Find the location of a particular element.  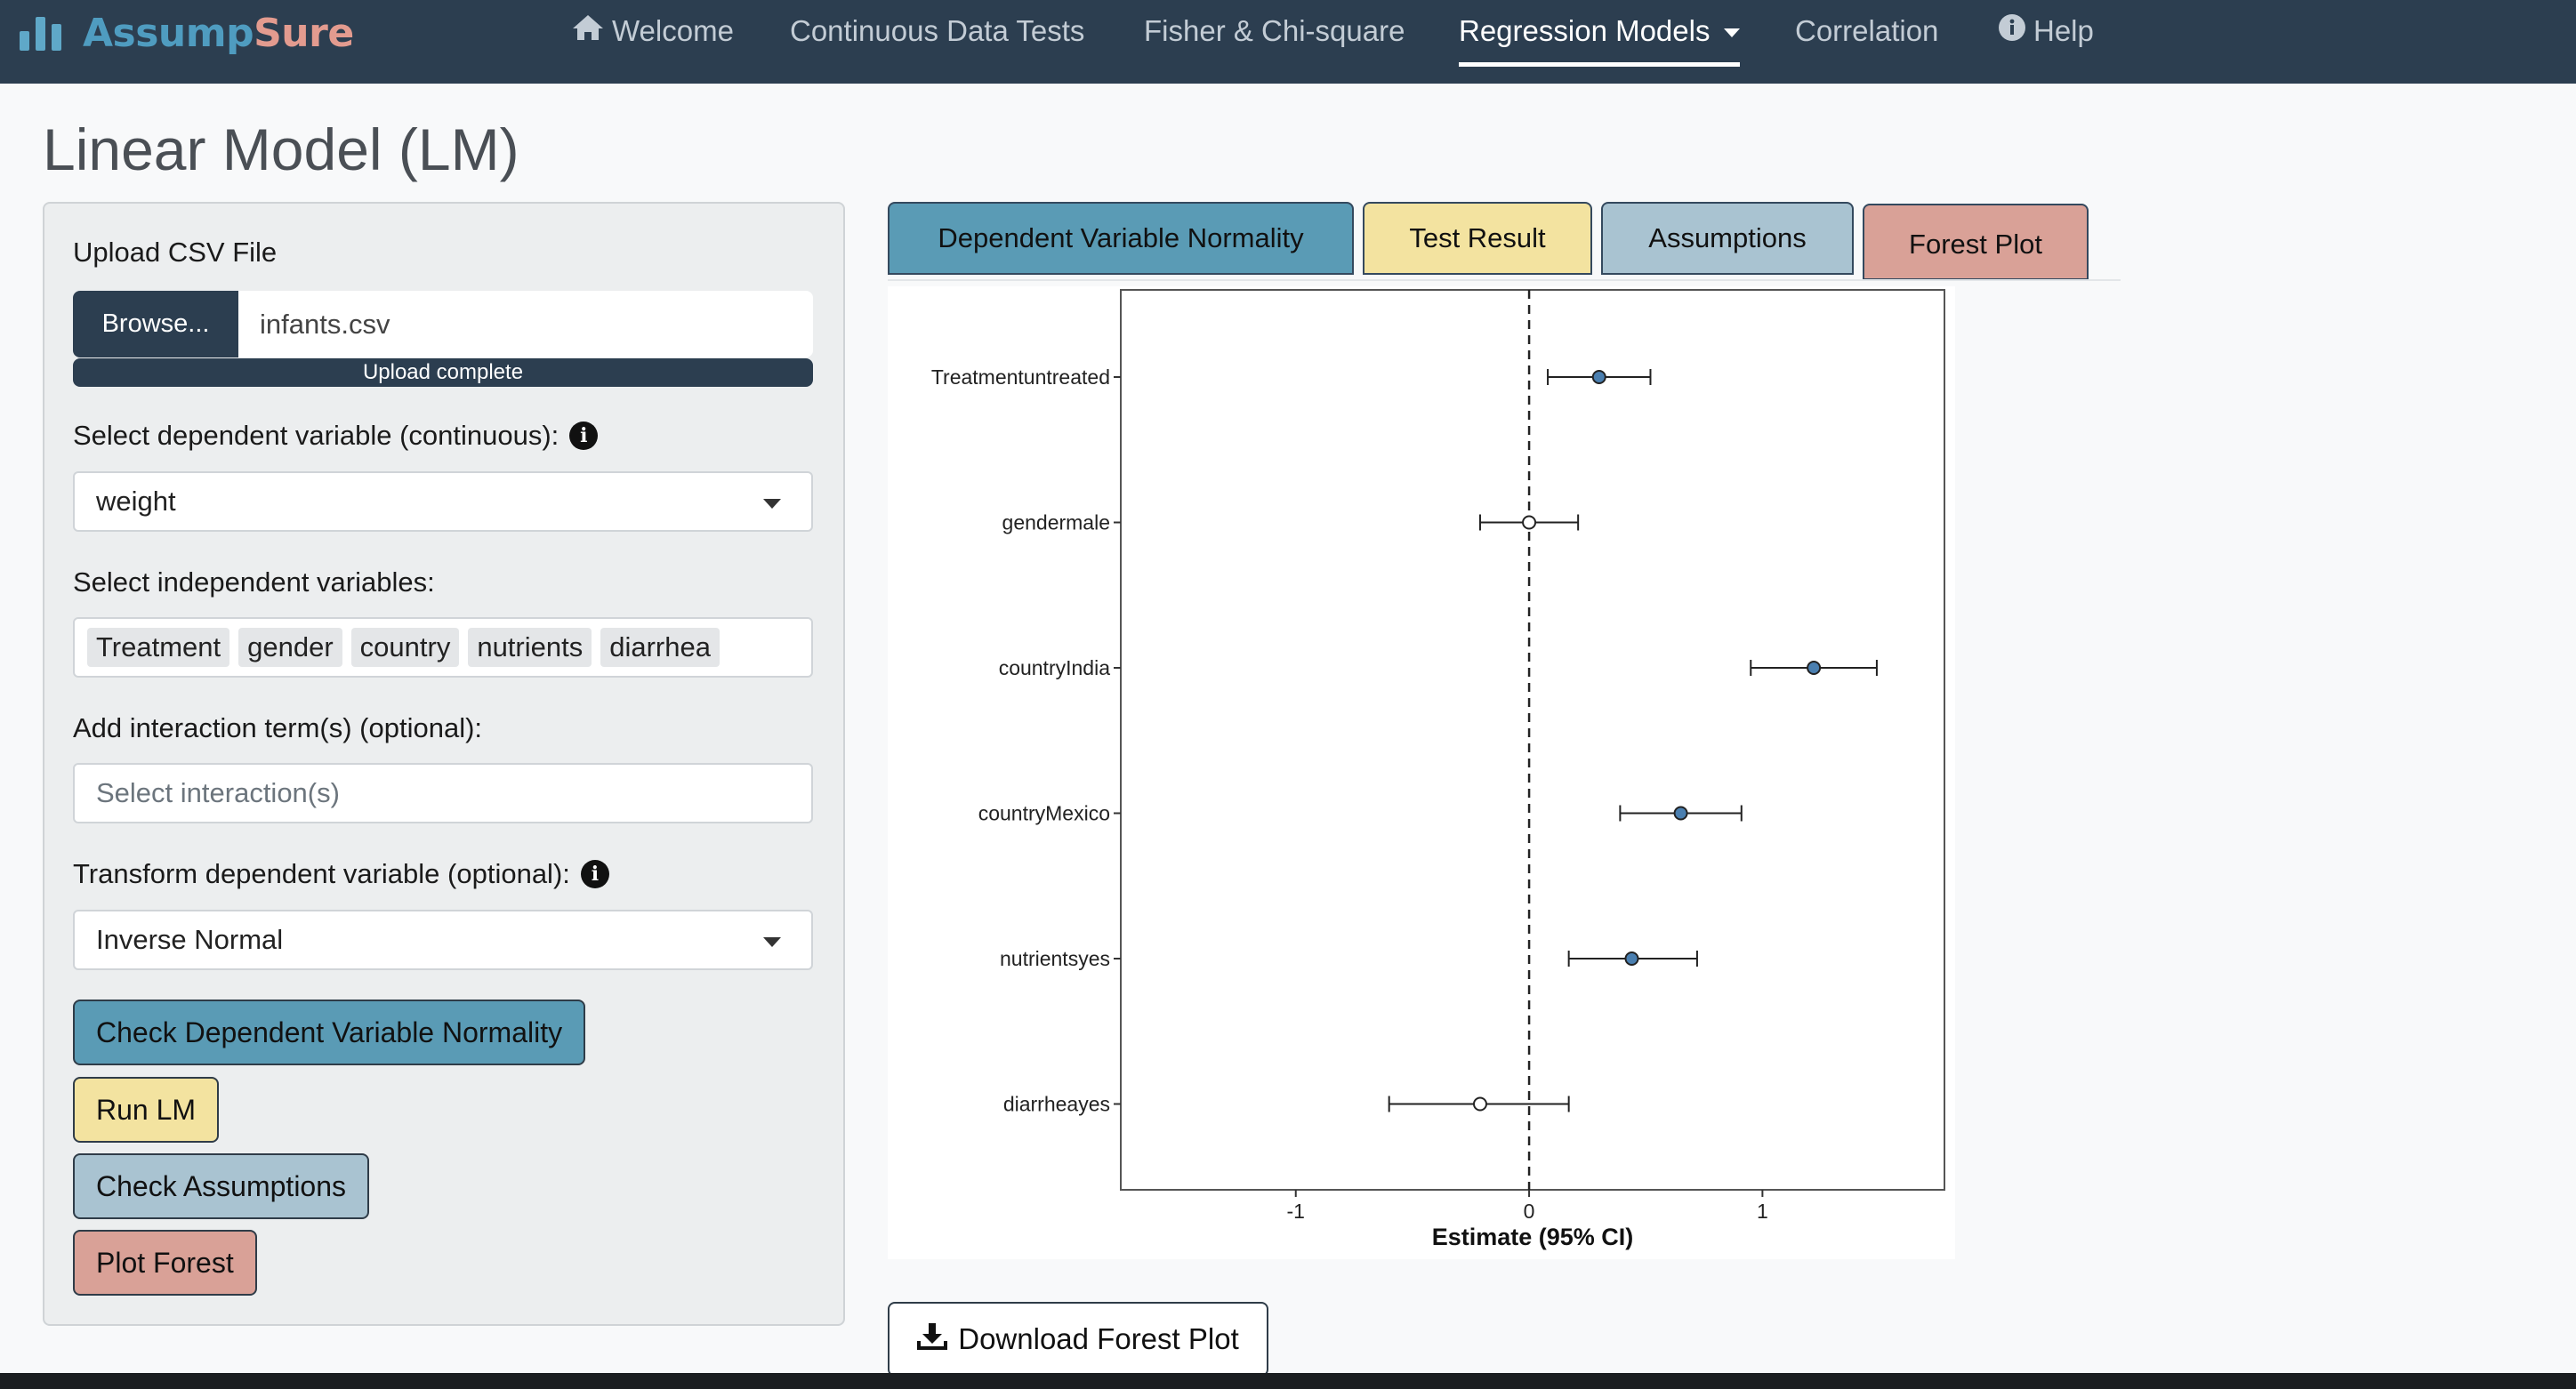

interaction-placeholder: Select interaction(s) is located at coordinates (218, 793).